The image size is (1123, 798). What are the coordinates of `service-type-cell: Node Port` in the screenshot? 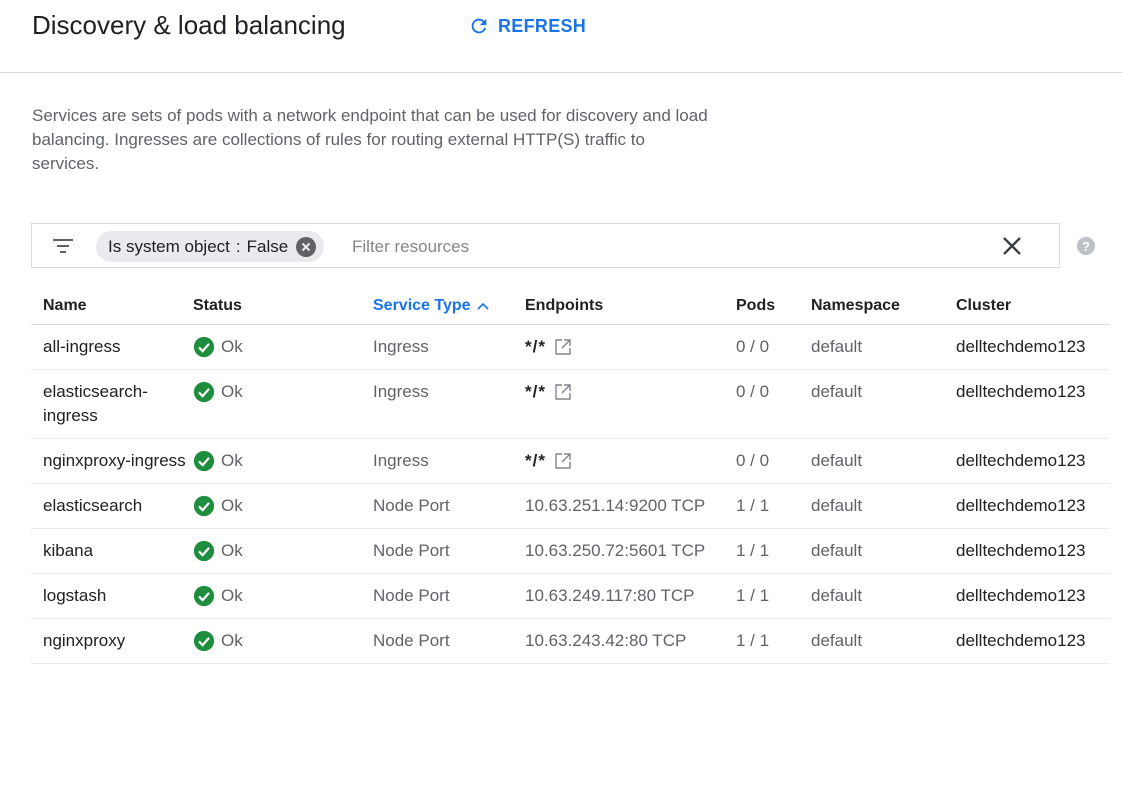 It's located at (449, 596).